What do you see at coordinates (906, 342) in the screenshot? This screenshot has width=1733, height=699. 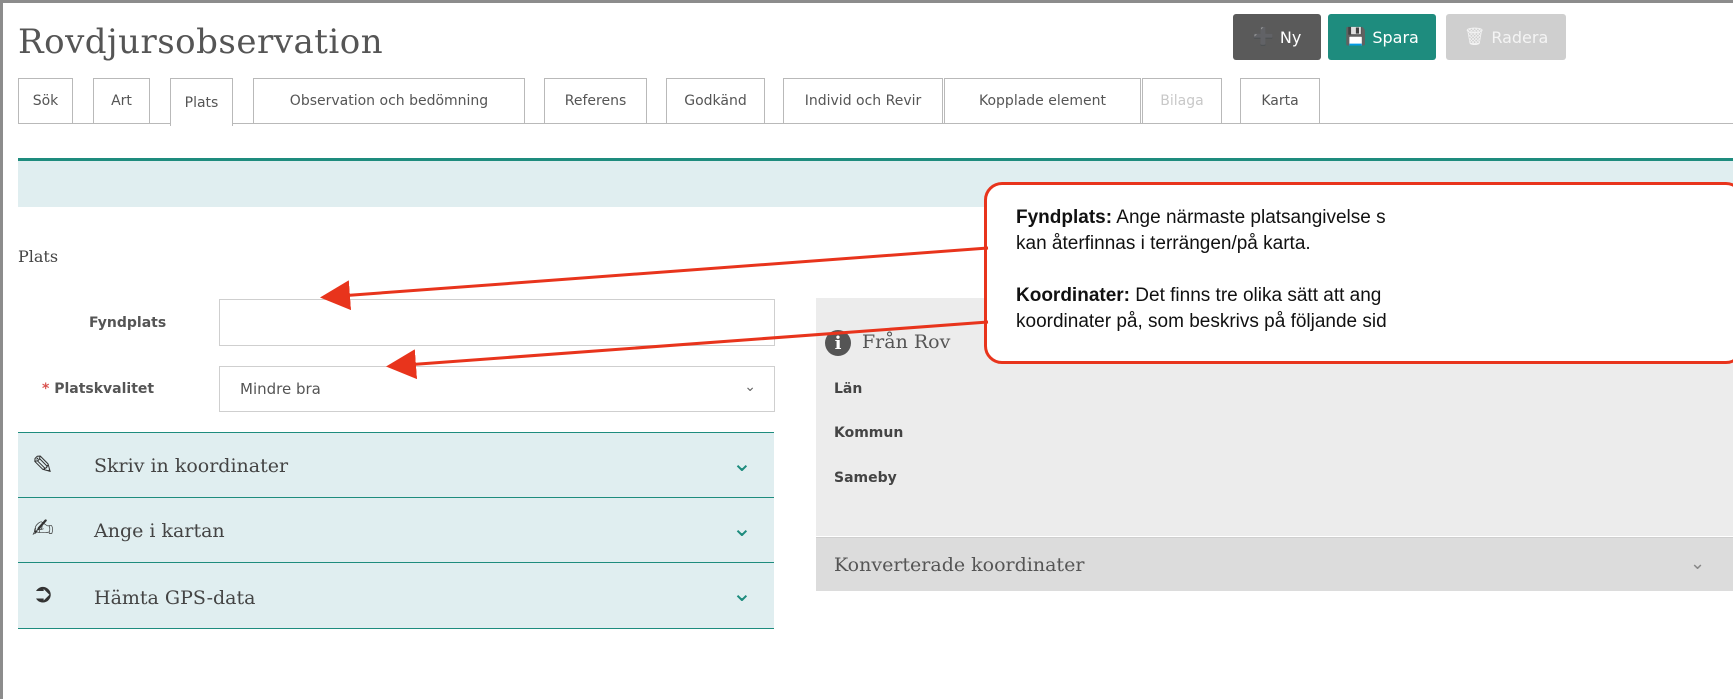 I see `info-panel-heading: Från Rov` at bounding box center [906, 342].